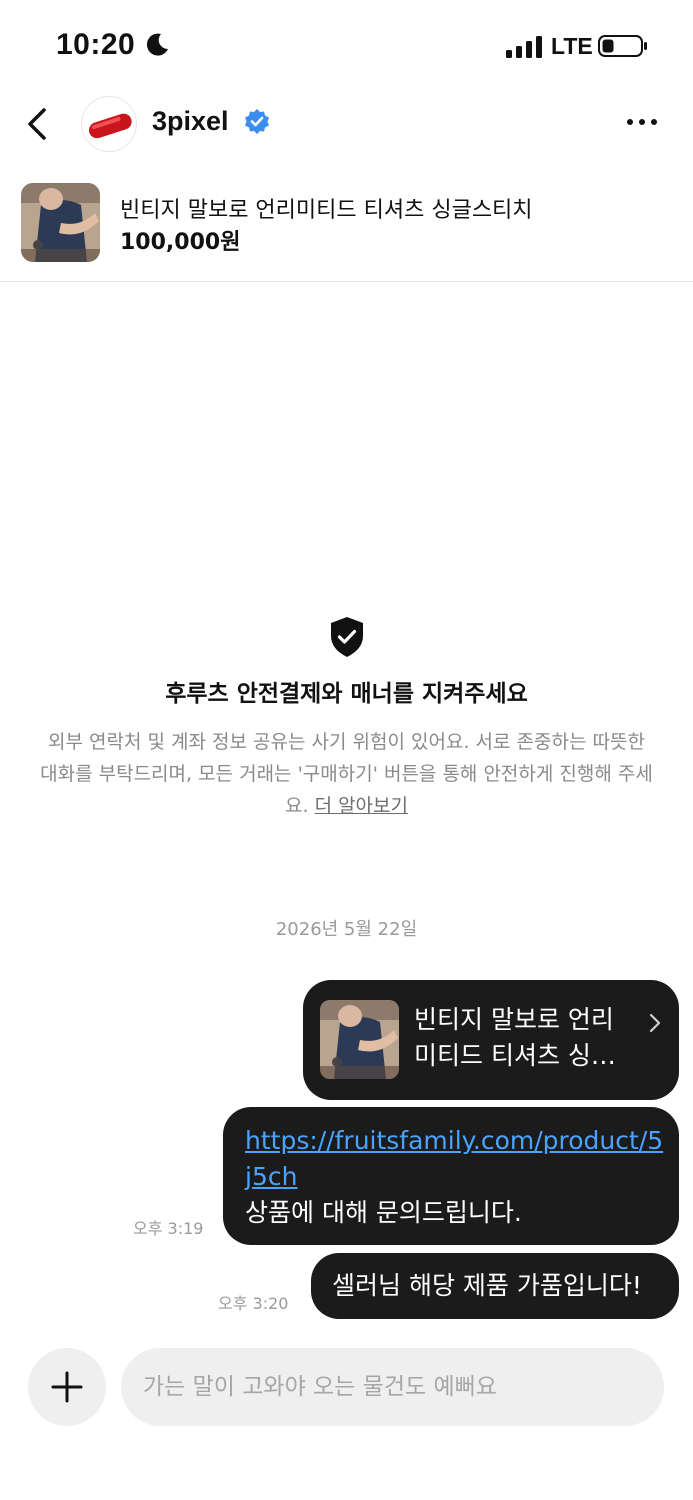 The width and height of the screenshot is (693, 1500). What do you see at coordinates (383, 1212) in the screenshot?
I see `message-text: 상품에 대해 문의드립니다.` at bounding box center [383, 1212].